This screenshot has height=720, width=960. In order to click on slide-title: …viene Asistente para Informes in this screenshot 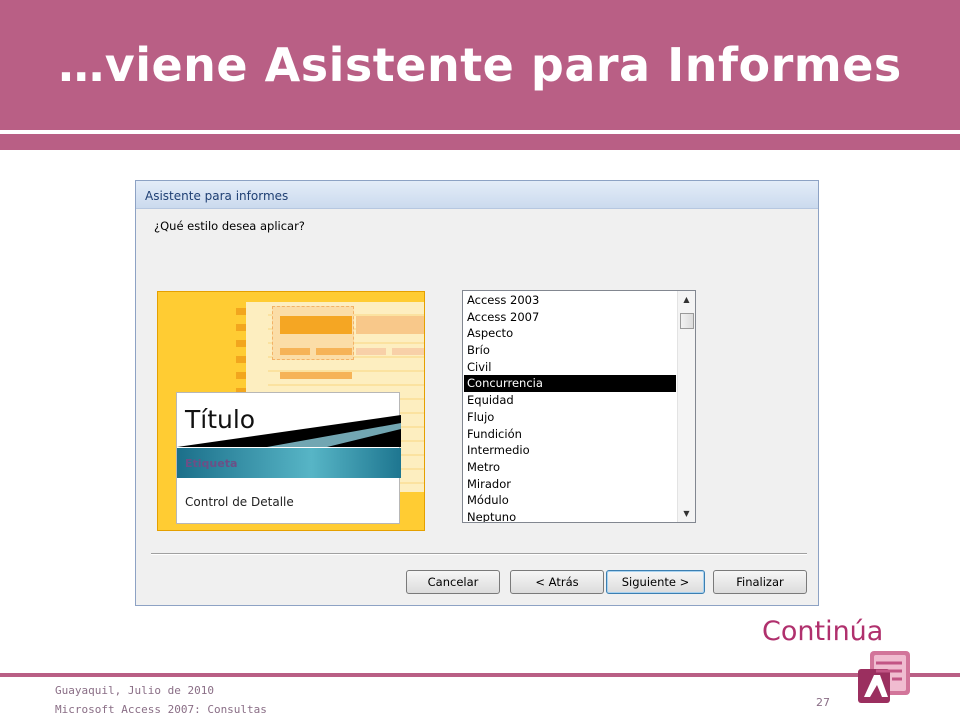, I will do `click(480, 65)`.